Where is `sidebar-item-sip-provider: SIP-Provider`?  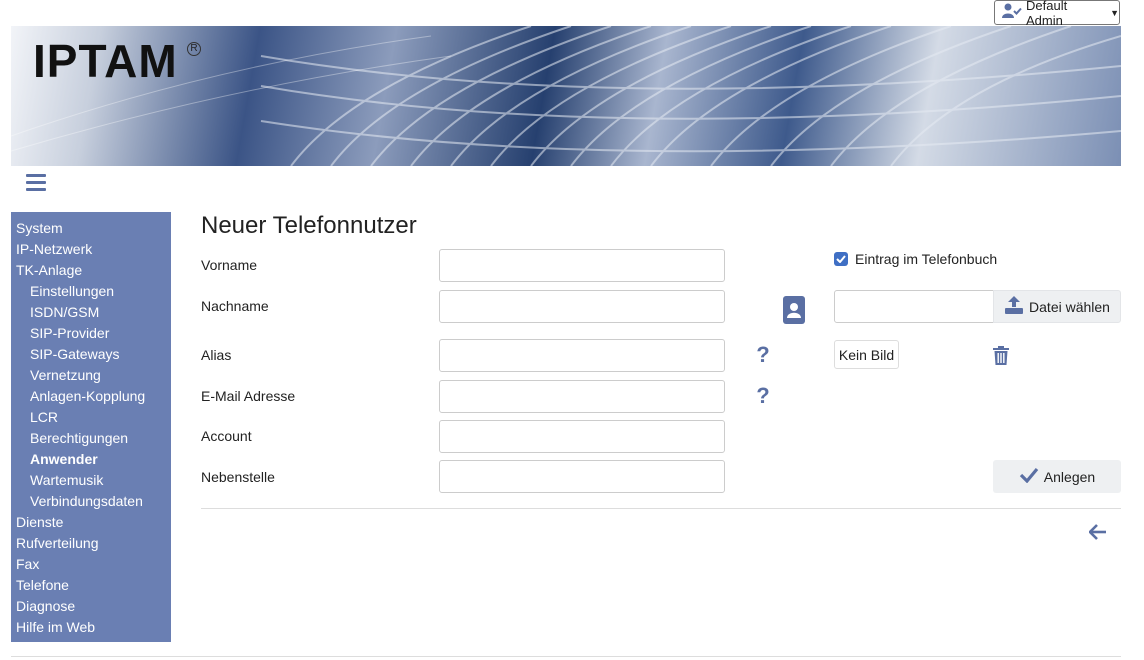
sidebar-item-sip-provider: SIP-Provider is located at coordinates (91, 333).